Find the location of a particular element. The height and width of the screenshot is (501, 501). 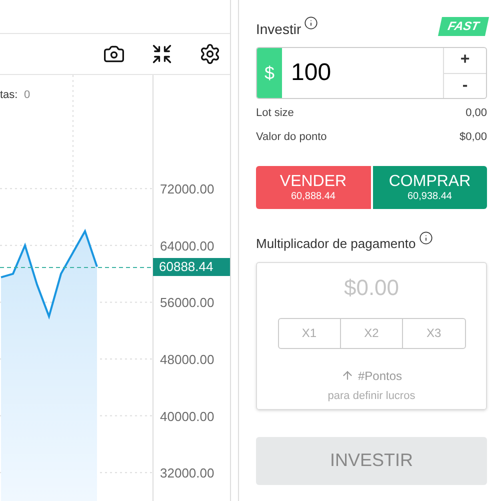

info-value: 0,00 is located at coordinates (476, 113).